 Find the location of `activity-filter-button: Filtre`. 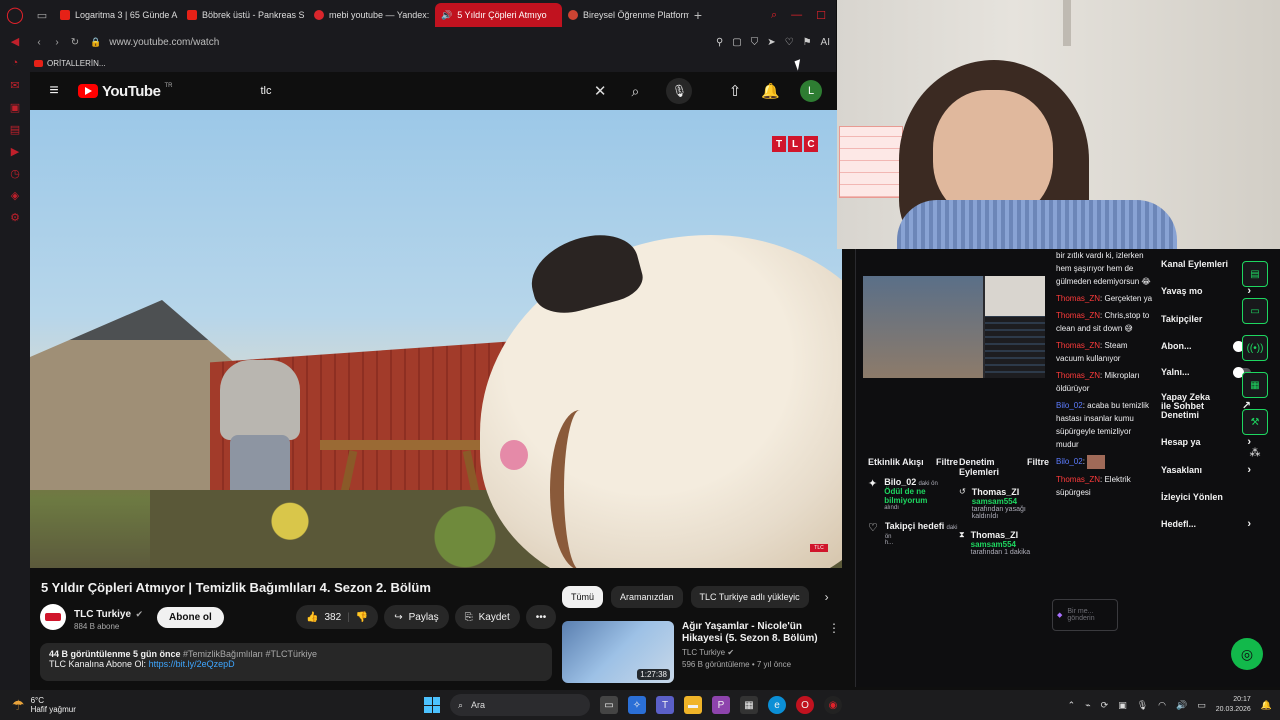

activity-filter-button: Filtre is located at coordinates (947, 462).